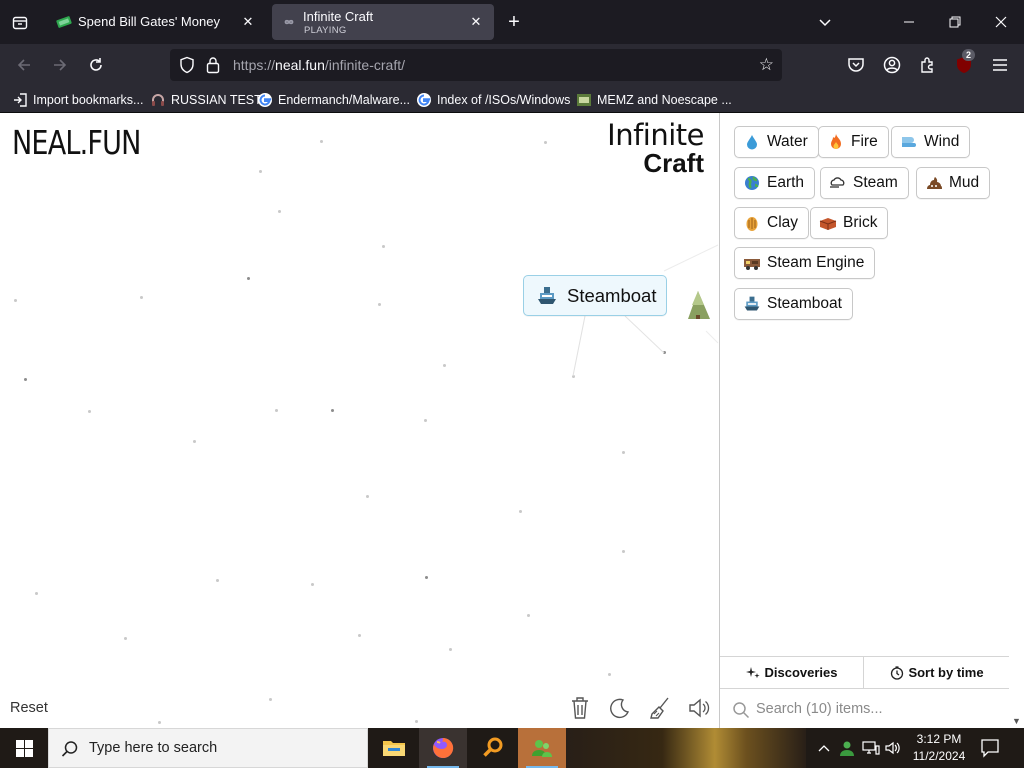 This screenshot has width=1024, height=768. I want to click on show-hidden-icons-button, so click(824, 748).